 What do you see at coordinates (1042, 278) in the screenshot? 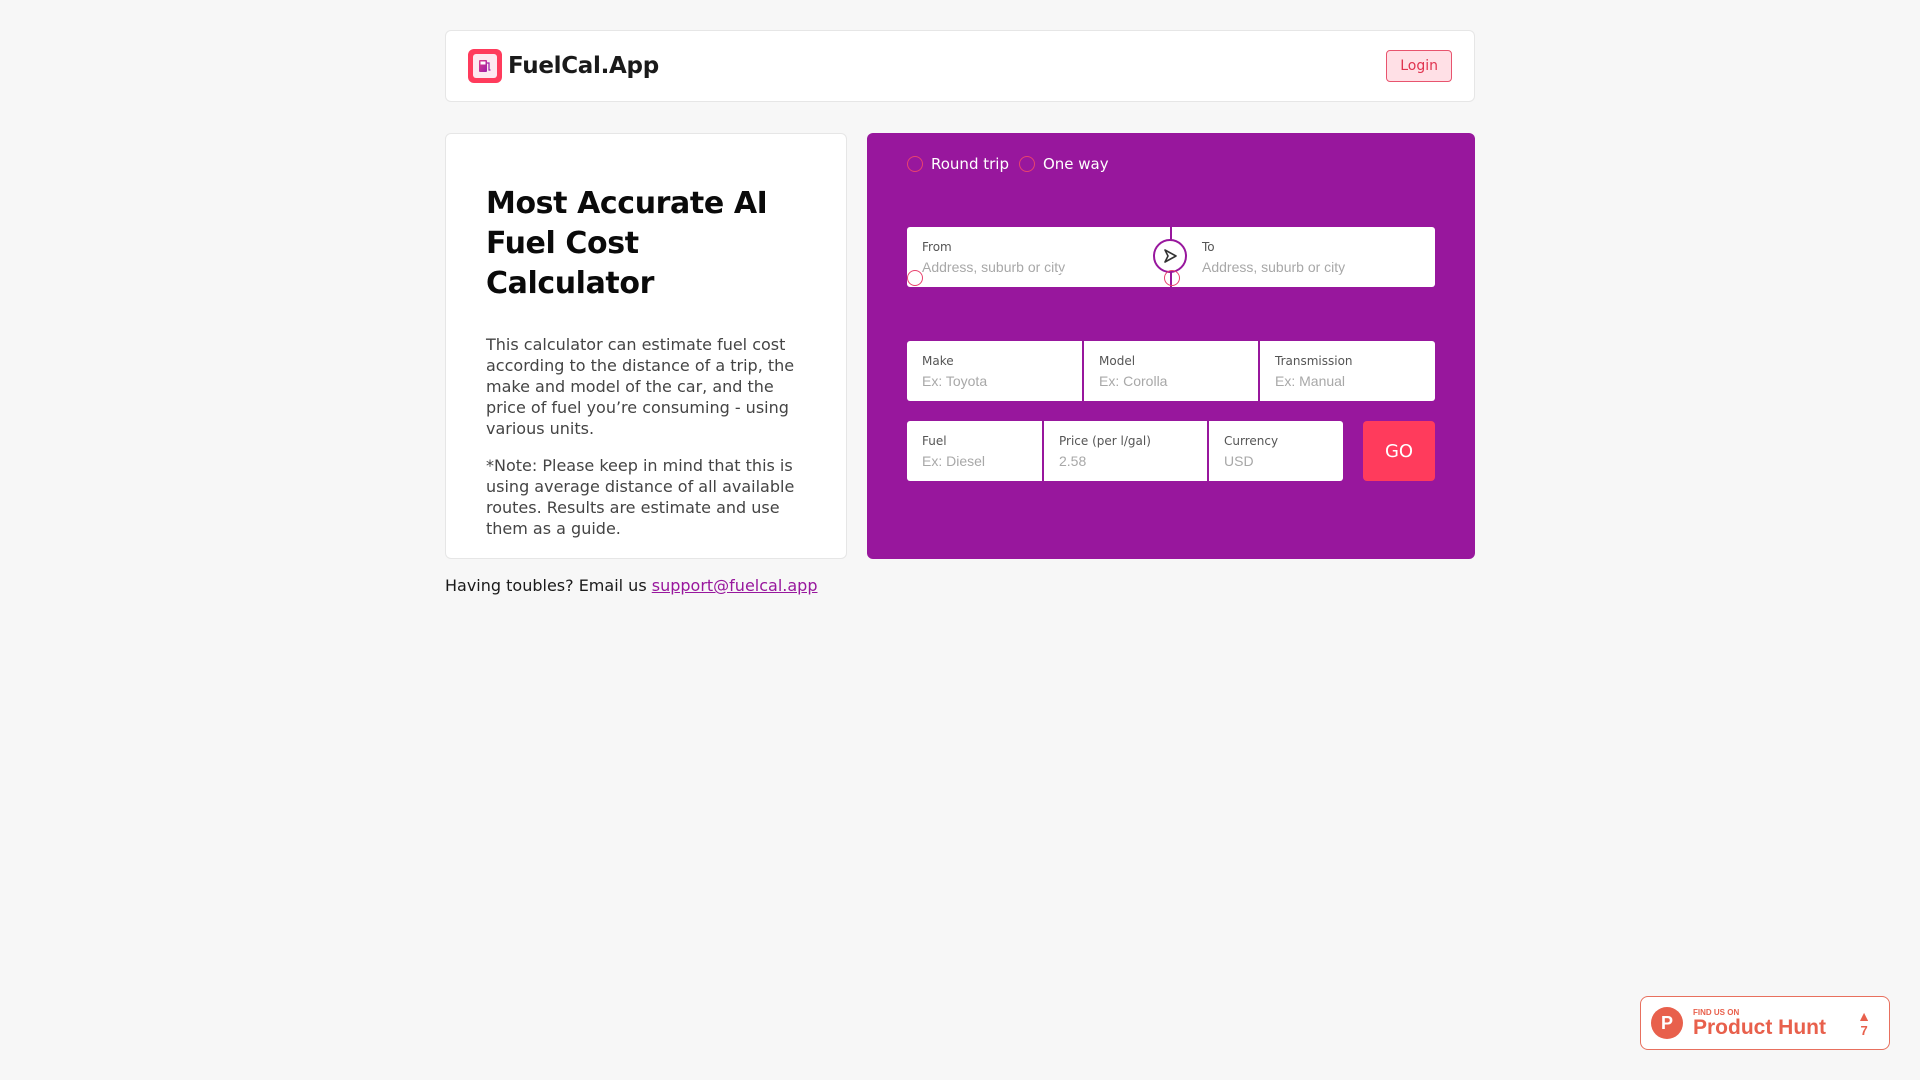
I see `radio-label: Imperial units (miles, gallons)` at bounding box center [1042, 278].